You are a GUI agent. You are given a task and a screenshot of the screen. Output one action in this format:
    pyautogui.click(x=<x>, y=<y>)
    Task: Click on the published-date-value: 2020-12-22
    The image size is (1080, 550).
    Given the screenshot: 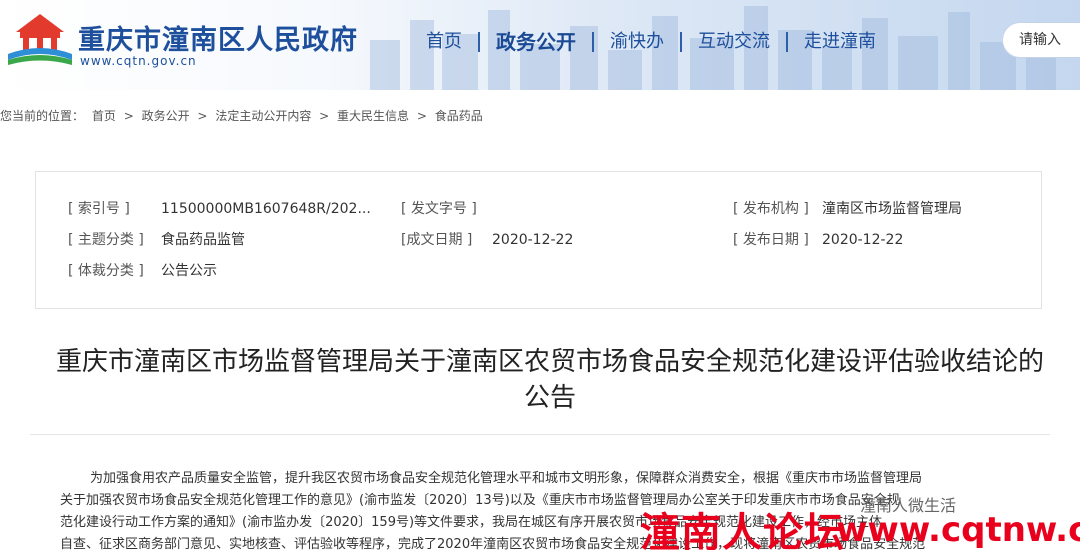 What is the action you would take?
    pyautogui.click(x=863, y=240)
    